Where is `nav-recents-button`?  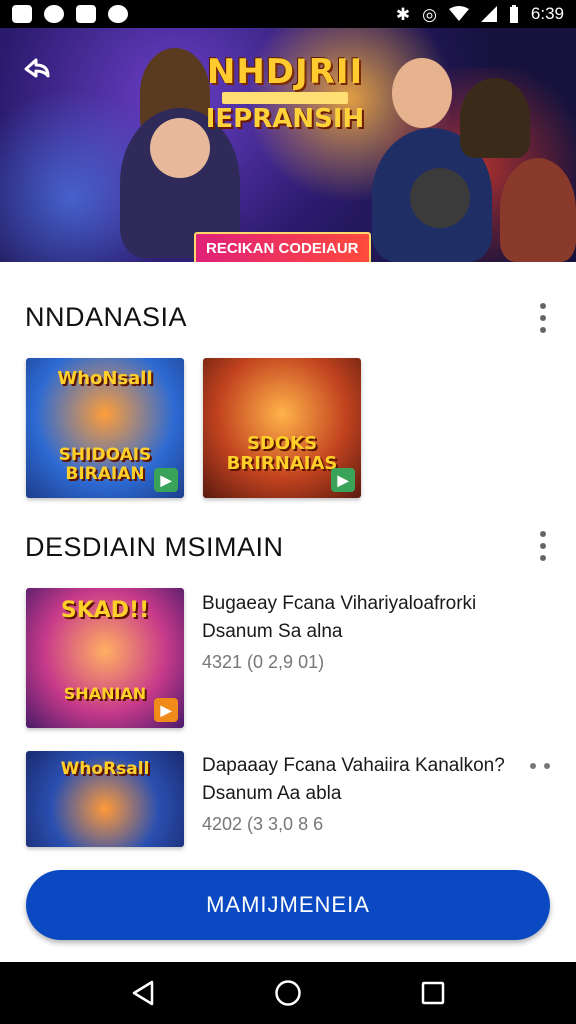 nav-recents-button is located at coordinates (433, 993).